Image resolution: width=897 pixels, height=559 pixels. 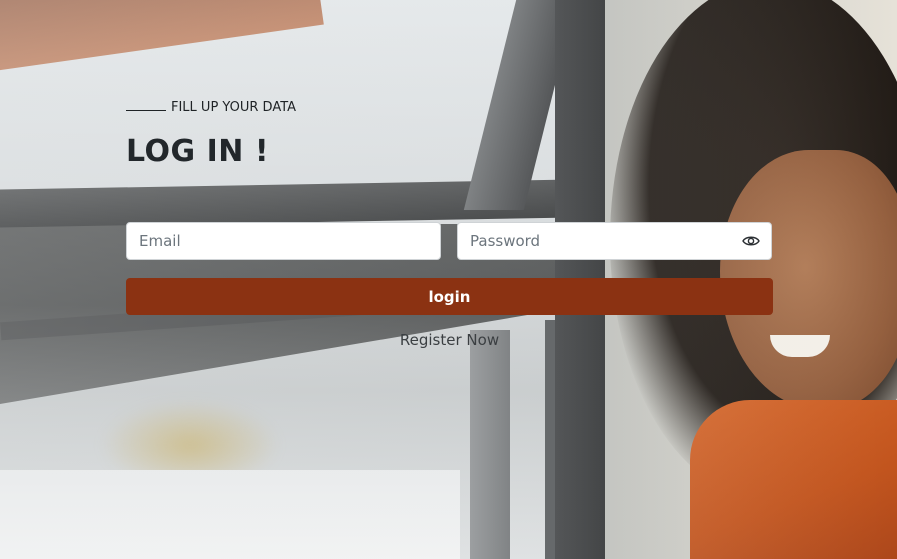 I want to click on form-subtitle: FILL UP YOUR DATA, so click(x=211, y=107).